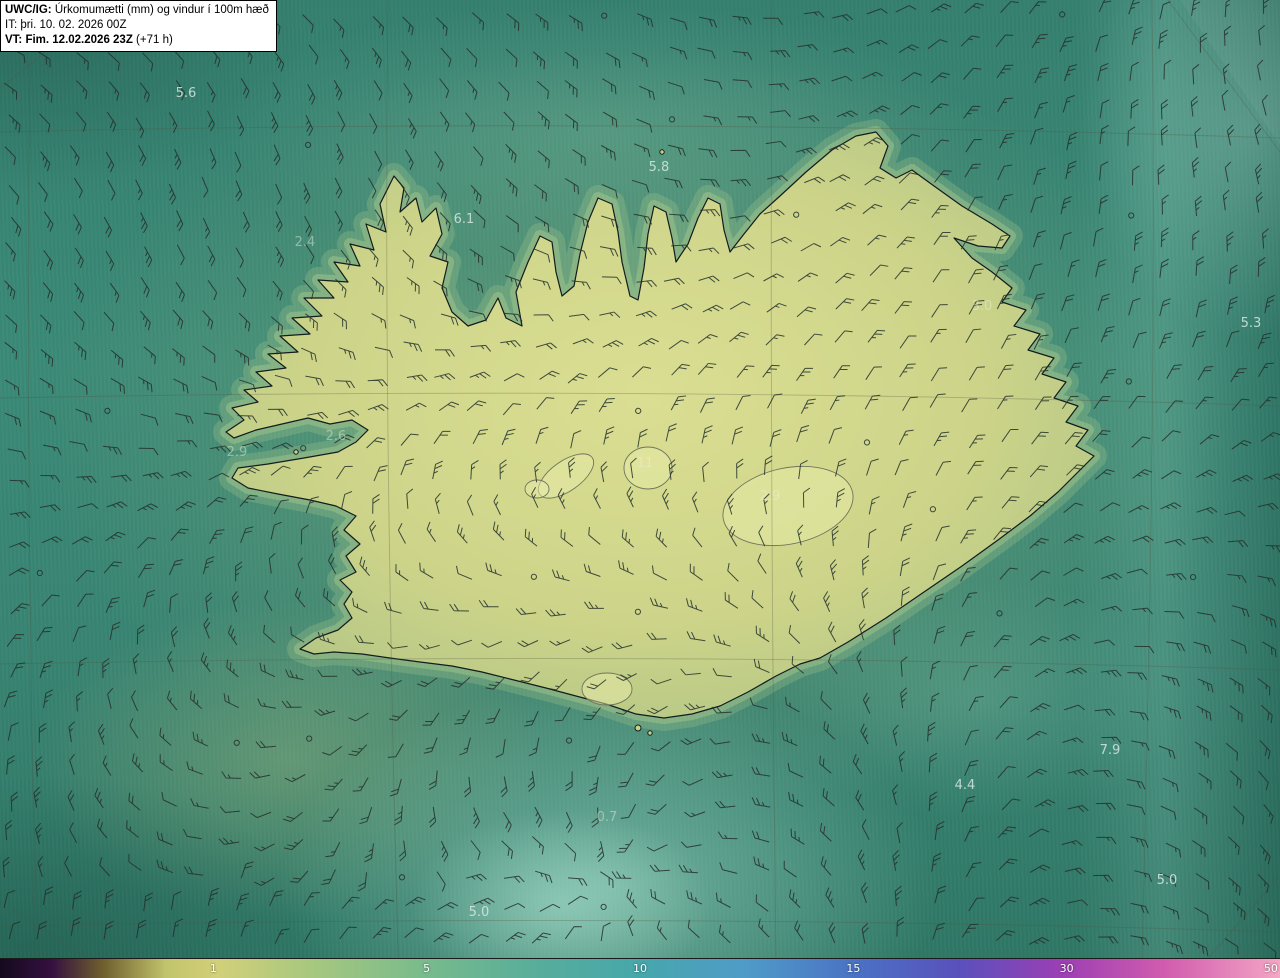 The width and height of the screenshot is (1280, 978). I want to click on map-value-label: 7.9, so click(1110, 750).